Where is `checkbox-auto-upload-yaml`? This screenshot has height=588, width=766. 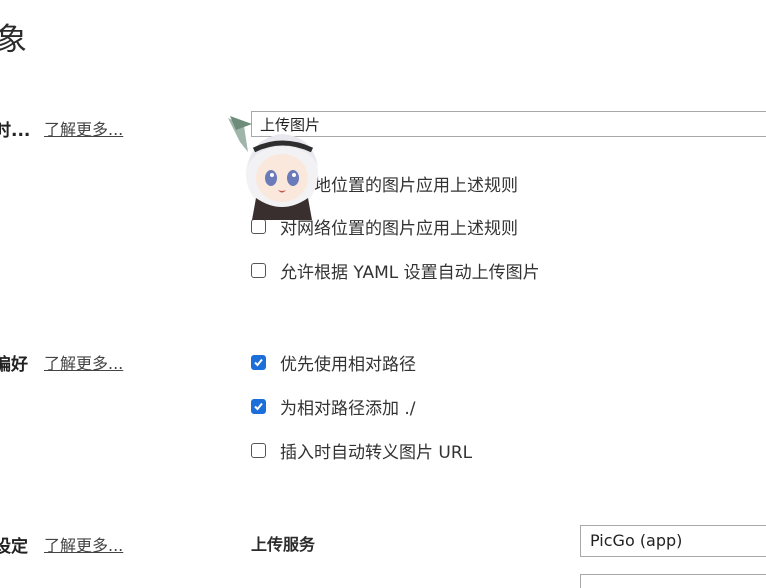 checkbox-auto-upload-yaml is located at coordinates (258, 270).